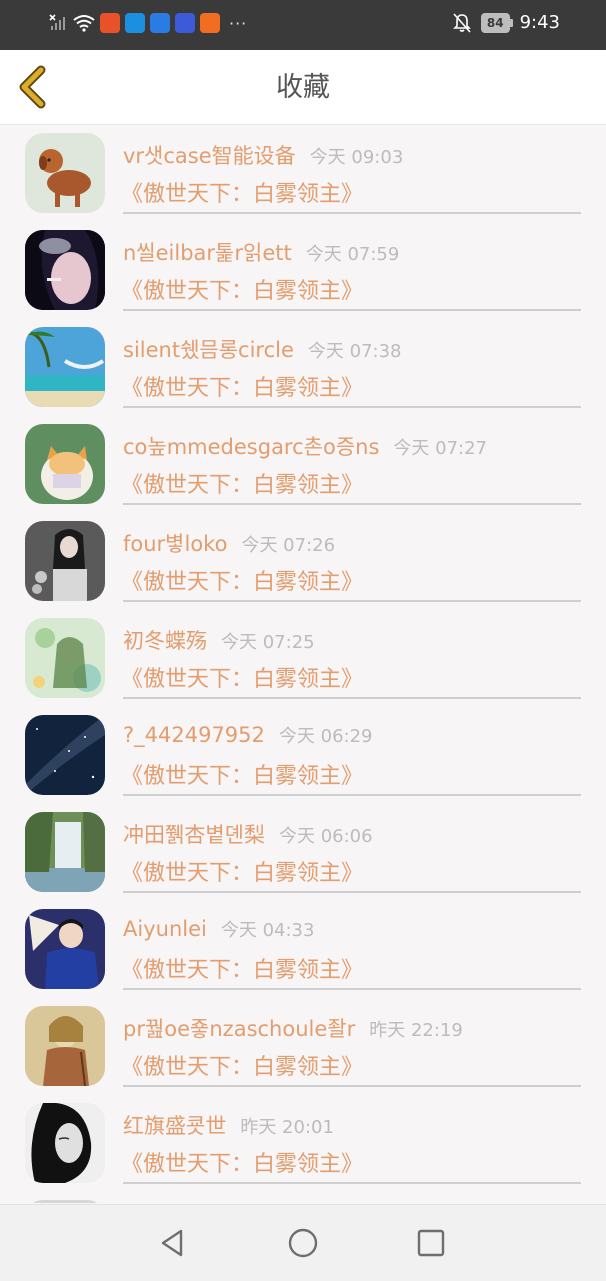  Describe the element at coordinates (352, 254) in the screenshot. I see `timestamp: 今天 07:59` at that location.